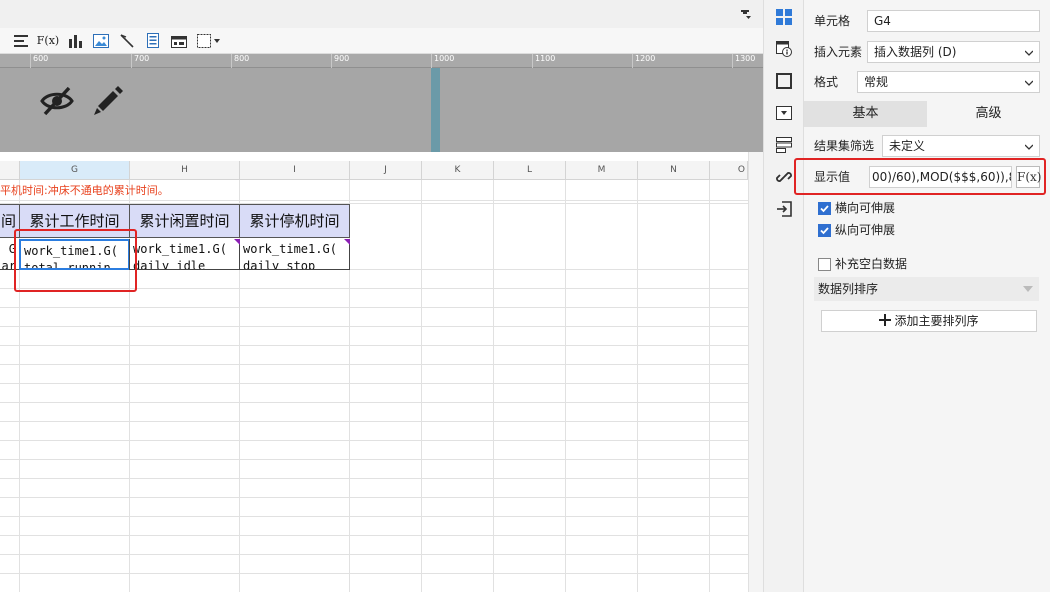 This screenshot has width=1050, height=592. I want to click on vertical-expand-label: 纵向可伸展, so click(865, 230).